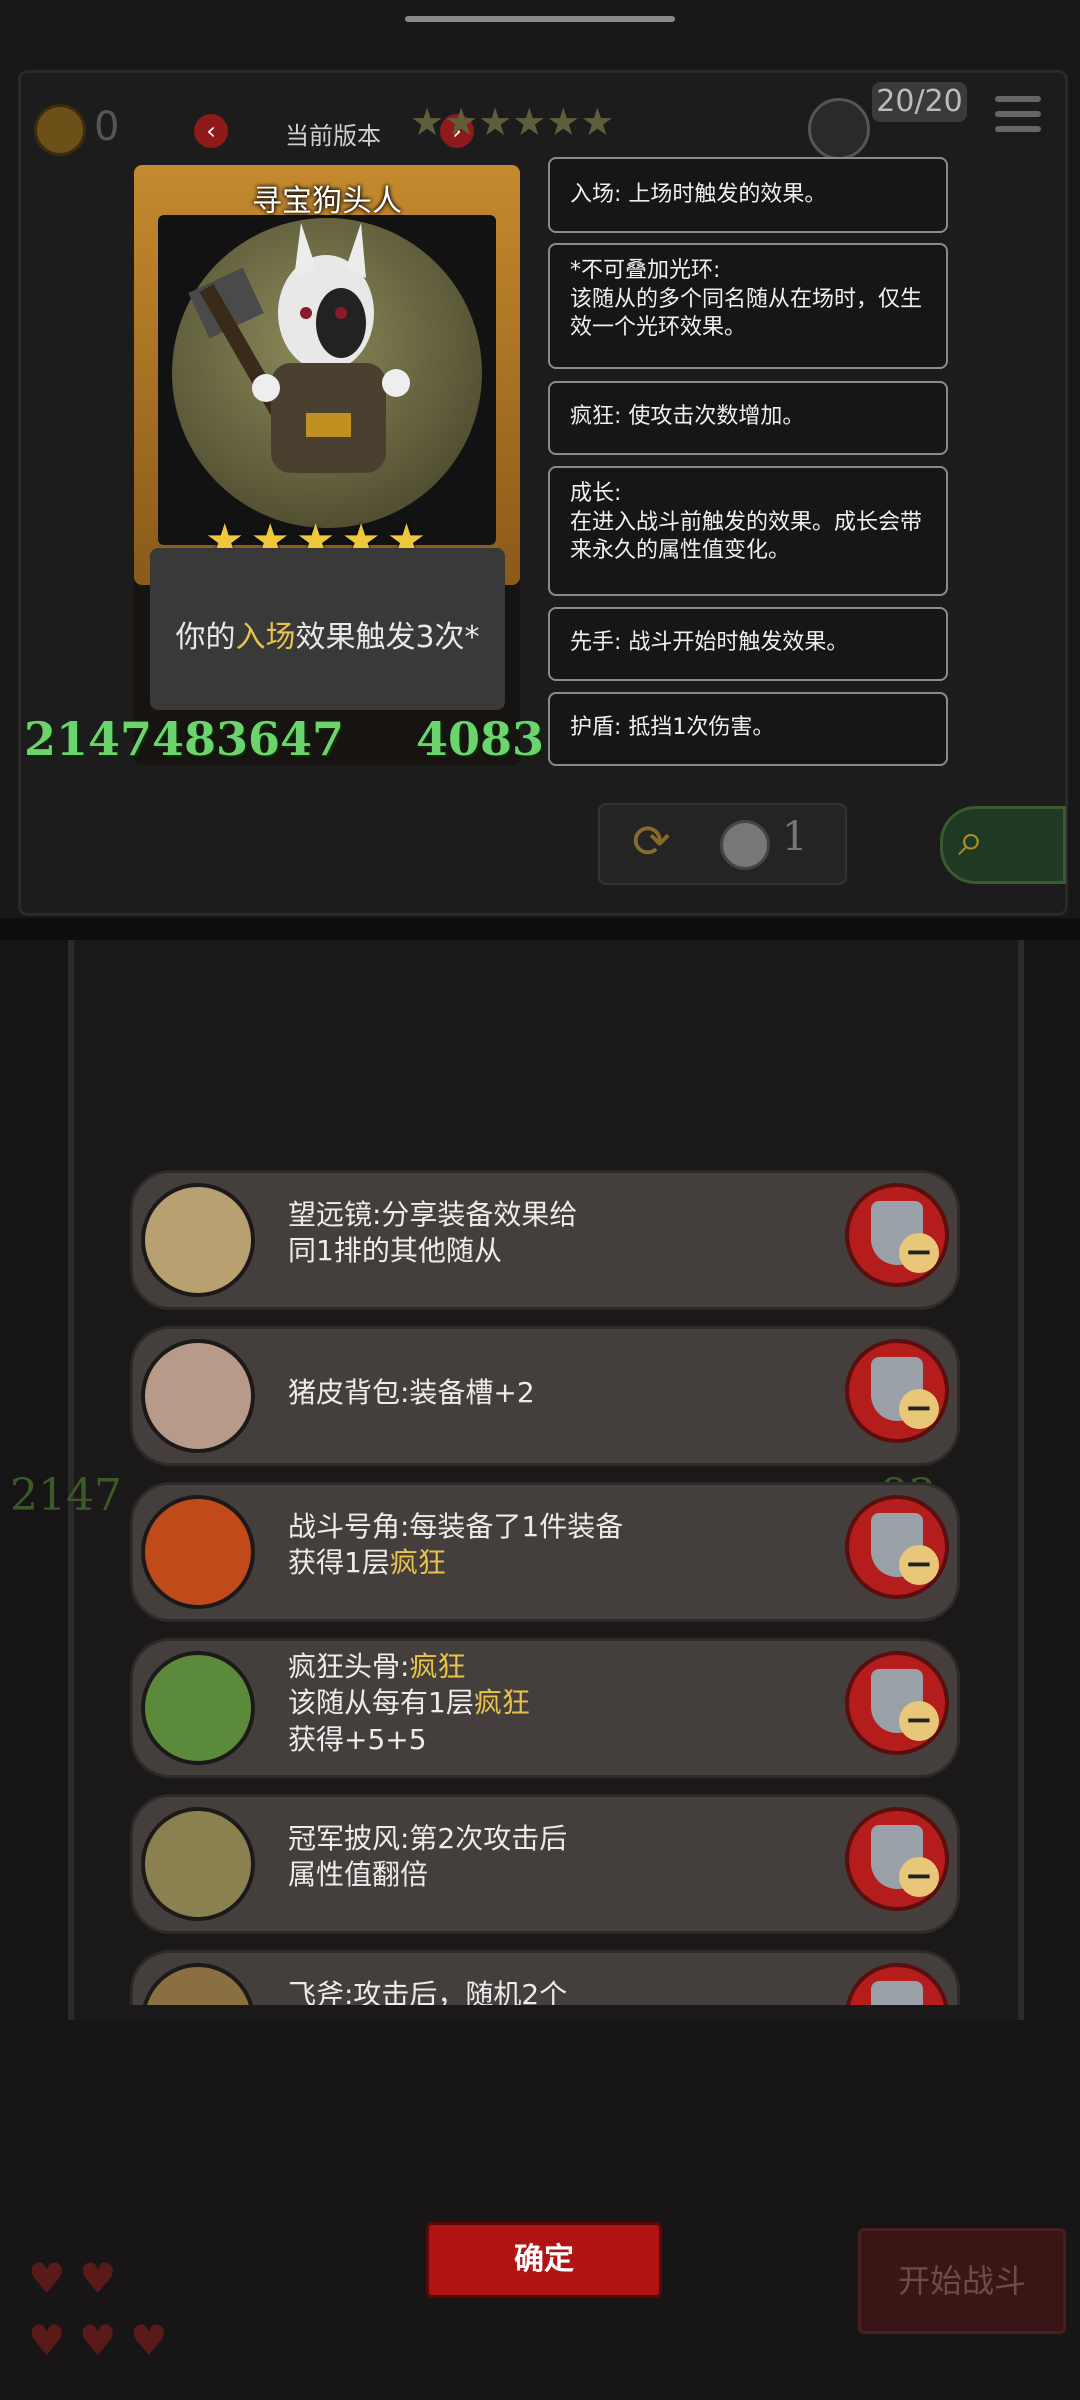 The image size is (1080, 2400). I want to click on token-icon, so click(745, 845).